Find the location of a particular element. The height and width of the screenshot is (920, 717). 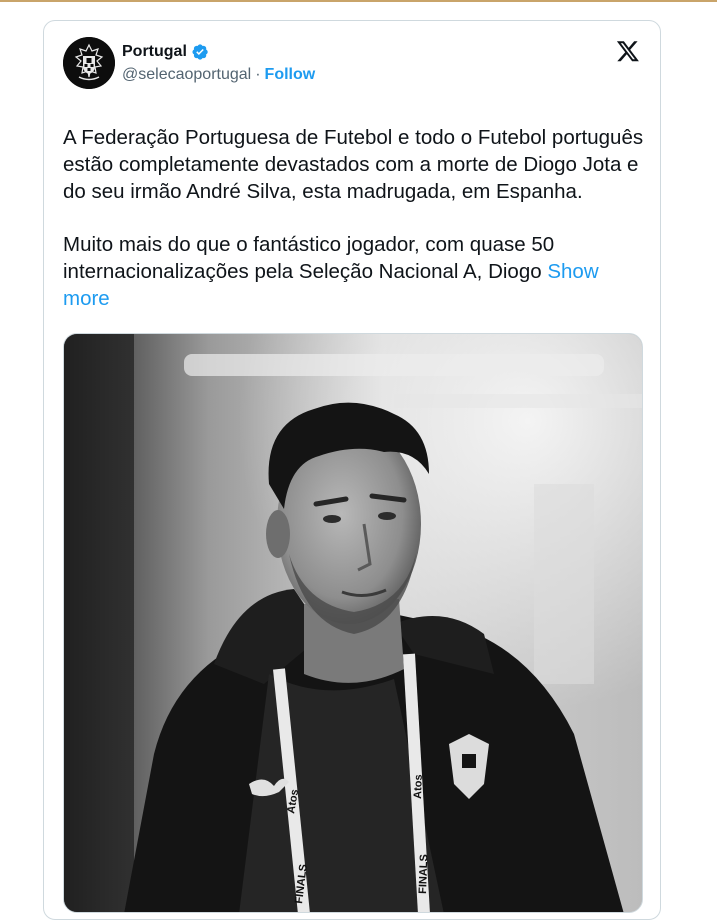

page-top-rule is located at coordinates (358, 1).